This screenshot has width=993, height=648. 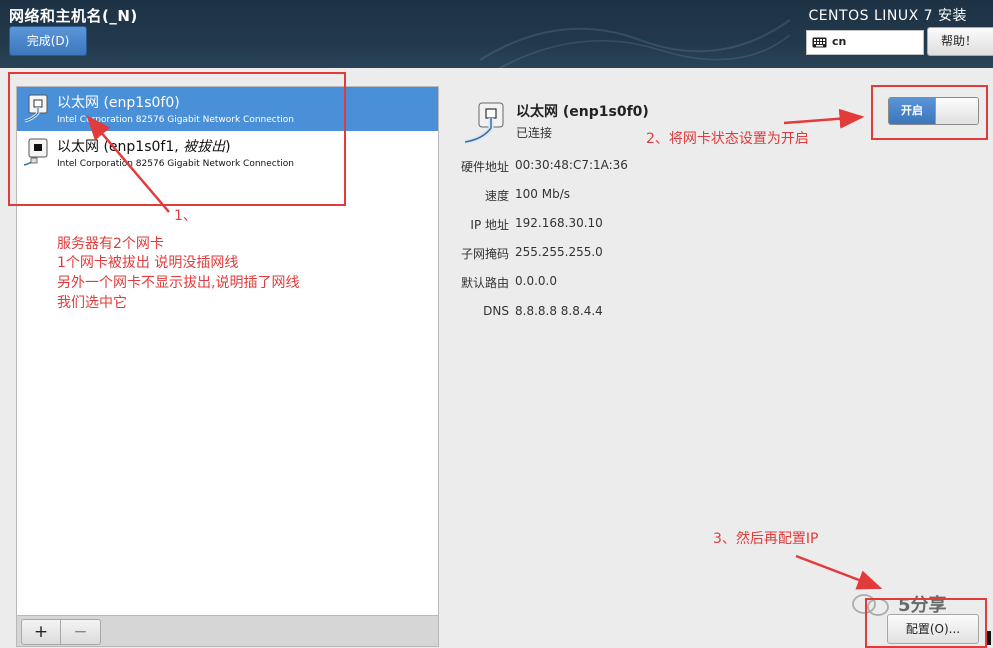 I want to click on annotation-step1-line3: 另外一个网卡不显示拔出,说明插了网线, so click(x=178, y=283).